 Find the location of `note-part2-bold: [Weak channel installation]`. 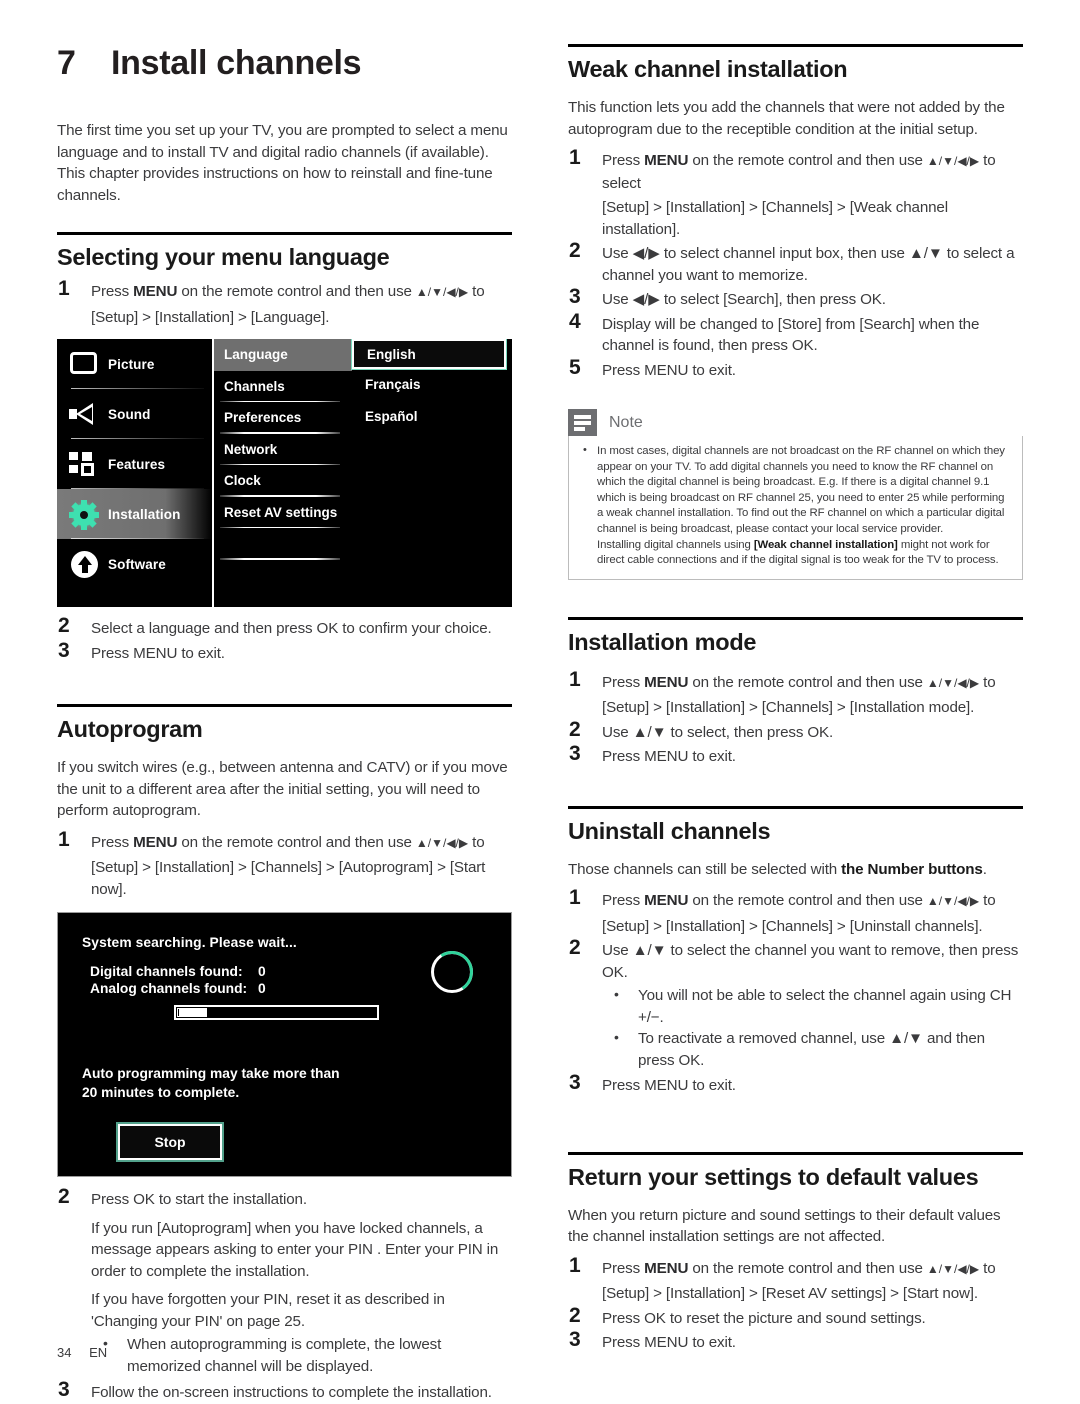

note-part2-bold: [Weak channel installation] is located at coordinates (825, 544).